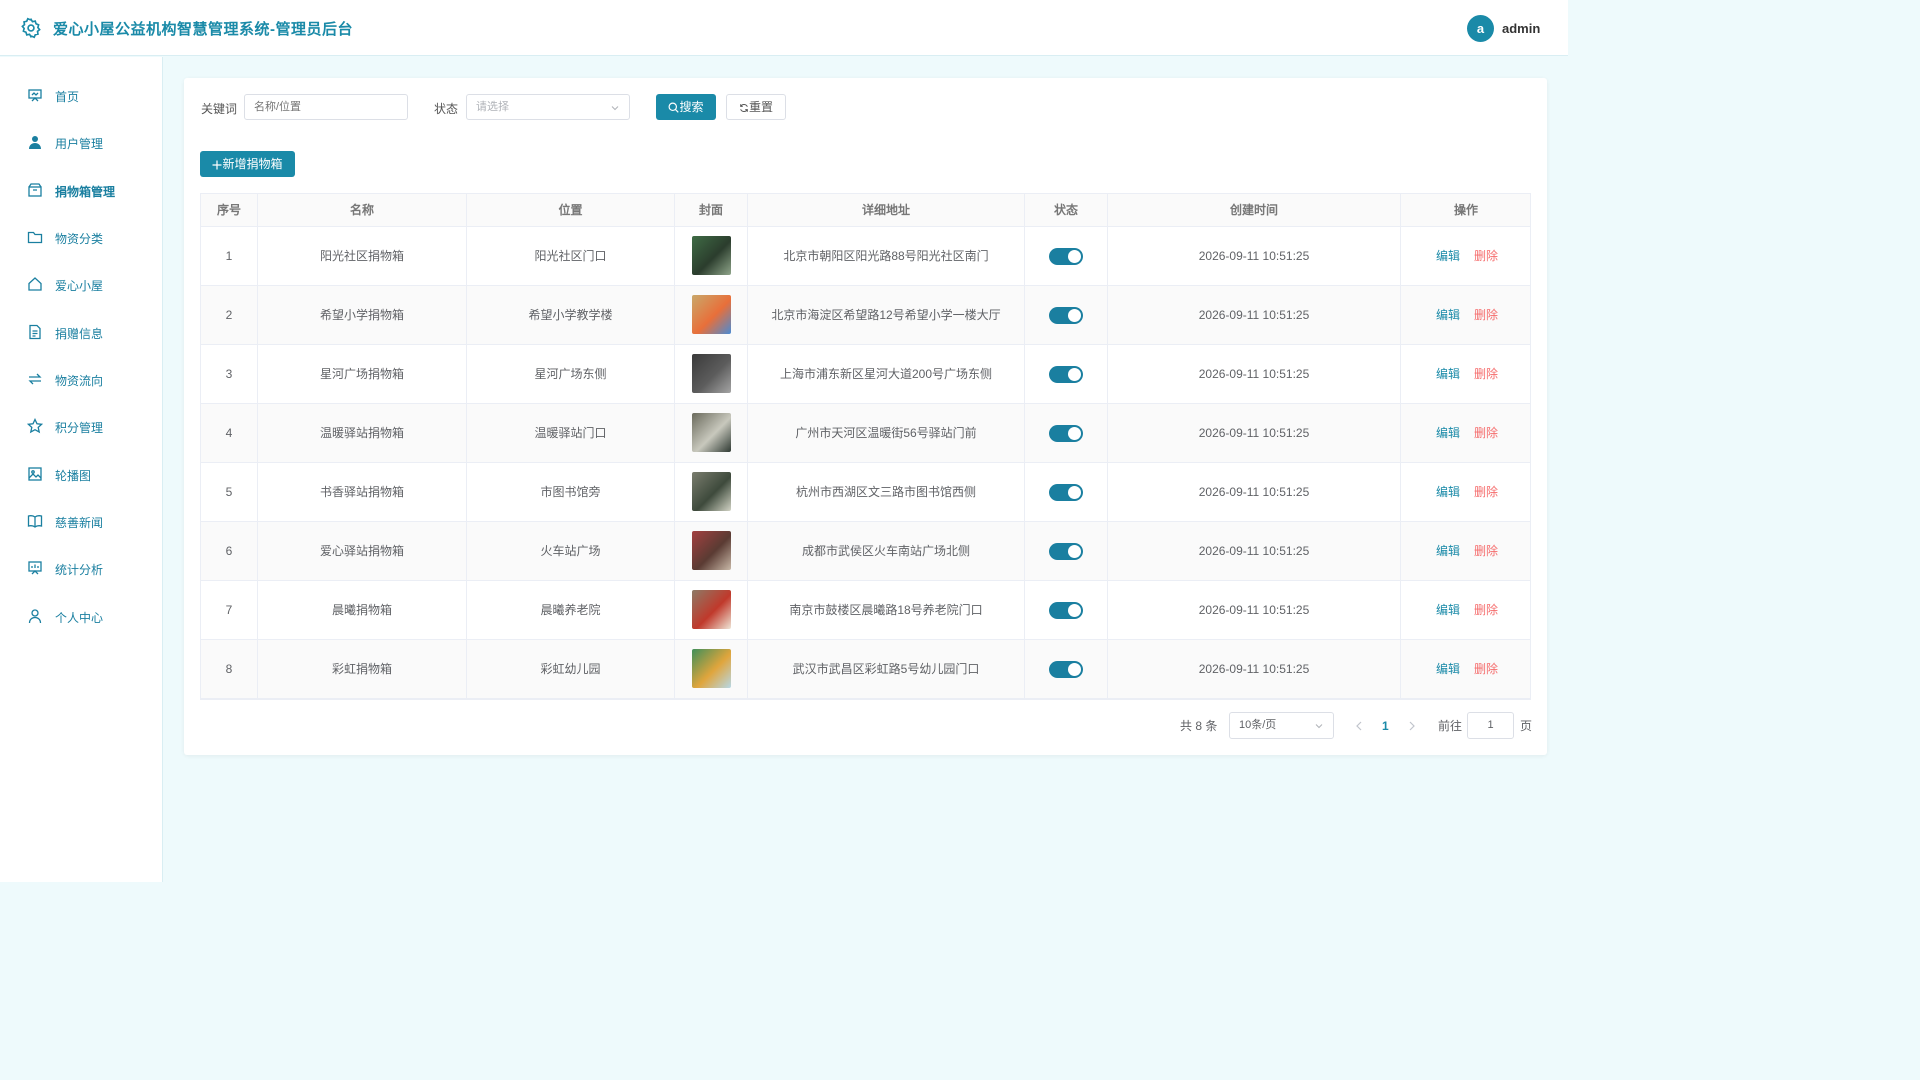 The image size is (1920, 1080). I want to click on name-cell: 希望小学捐物箱, so click(362, 315).